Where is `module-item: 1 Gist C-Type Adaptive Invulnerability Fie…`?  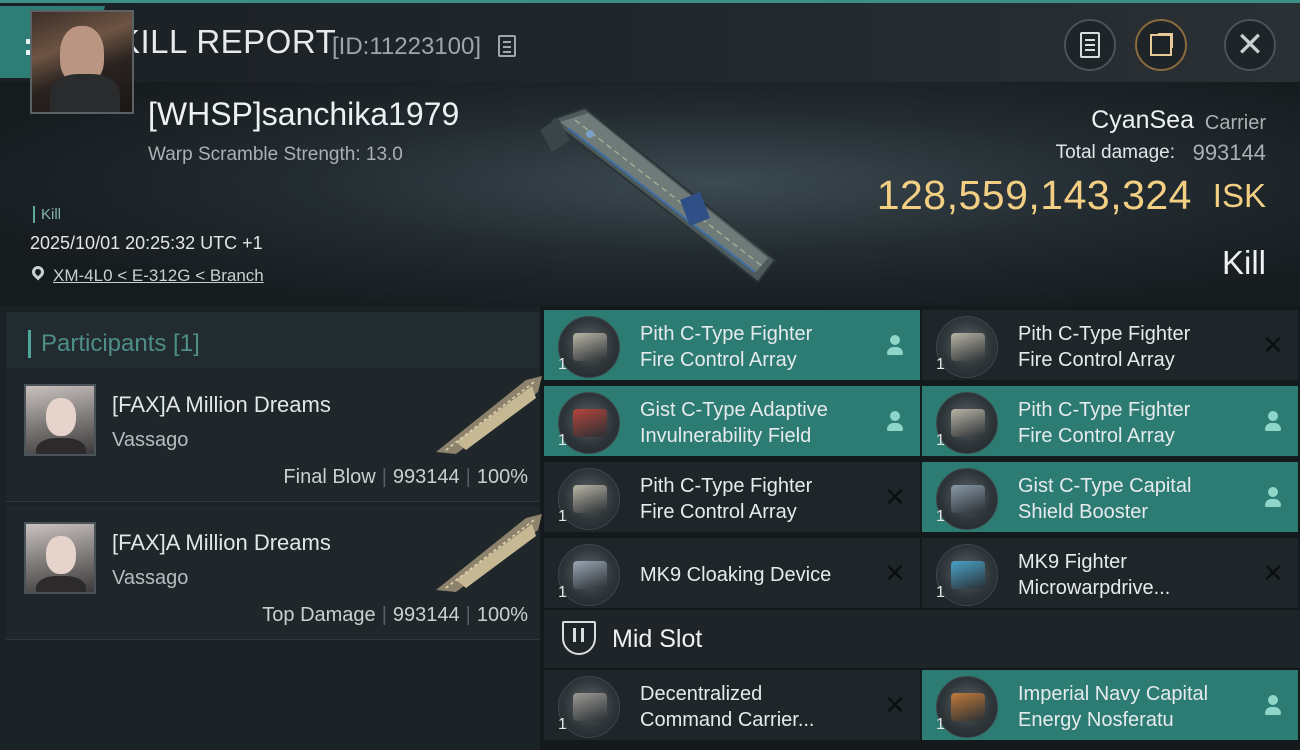
module-item: 1 Gist C-Type Adaptive Invulnerability Fie… is located at coordinates (732, 420).